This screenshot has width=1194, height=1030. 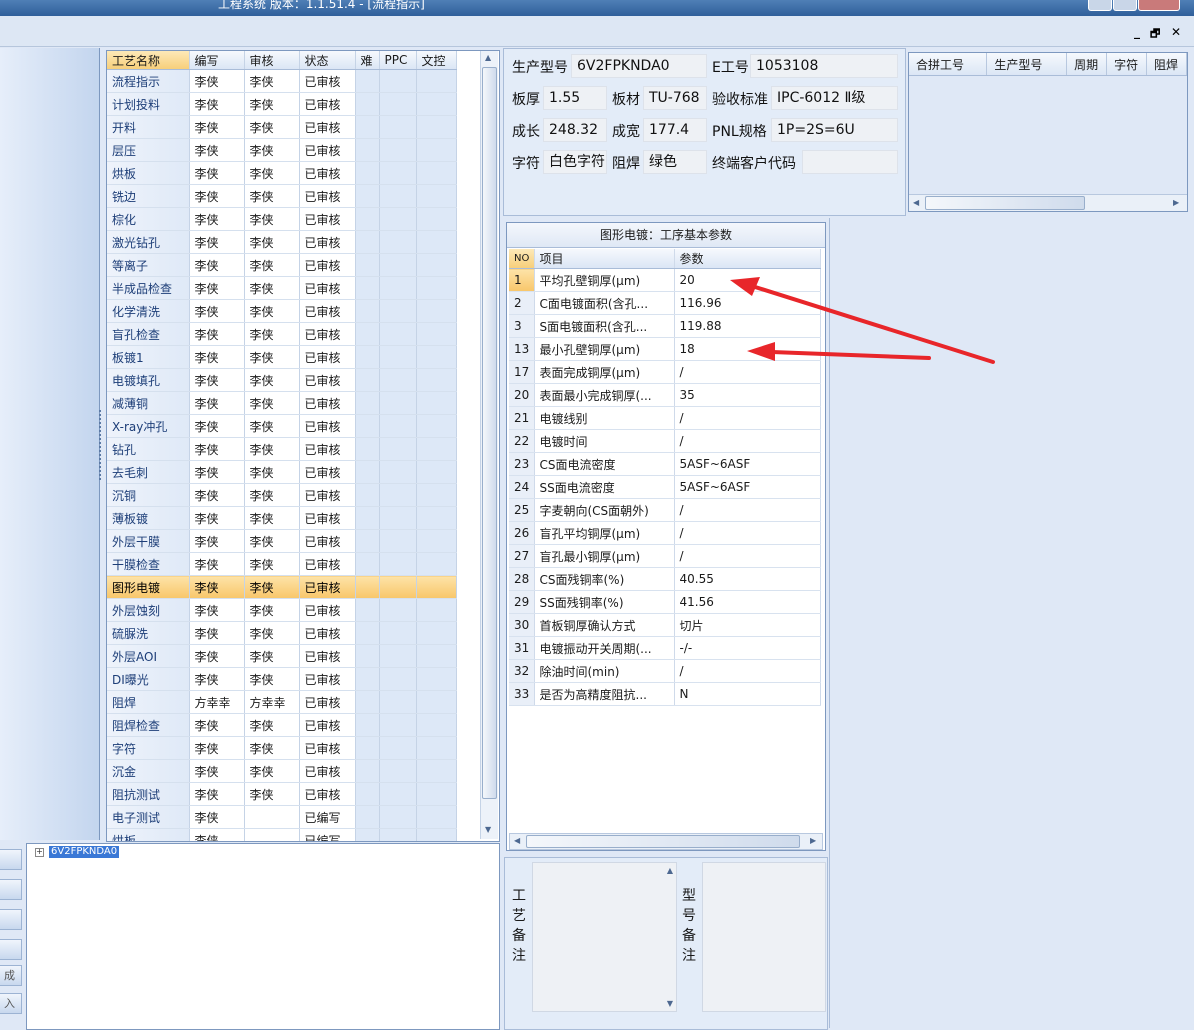 I want to click on param-row: 3 S面电镀面积(含孔... 119.88, so click(x=665, y=326).